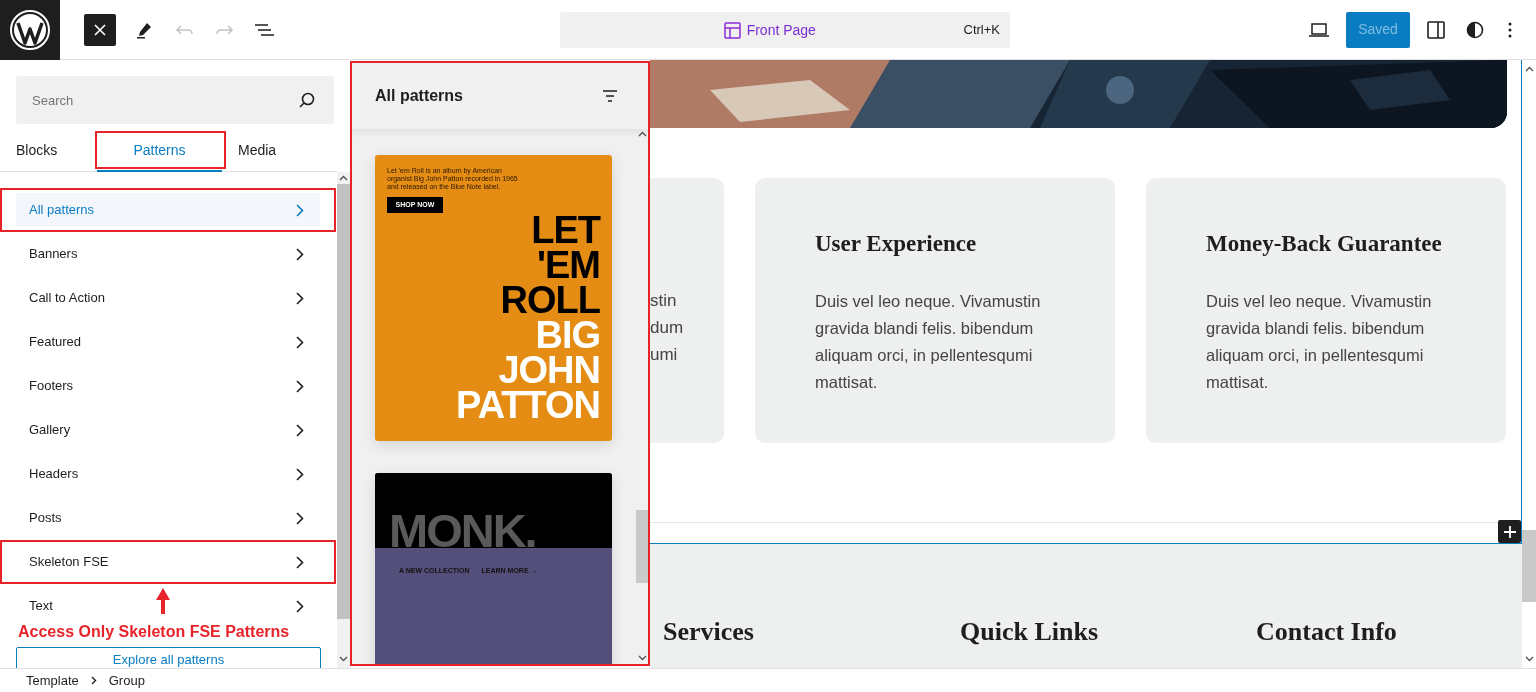  I want to click on laptop-icon, so click(1319, 29).